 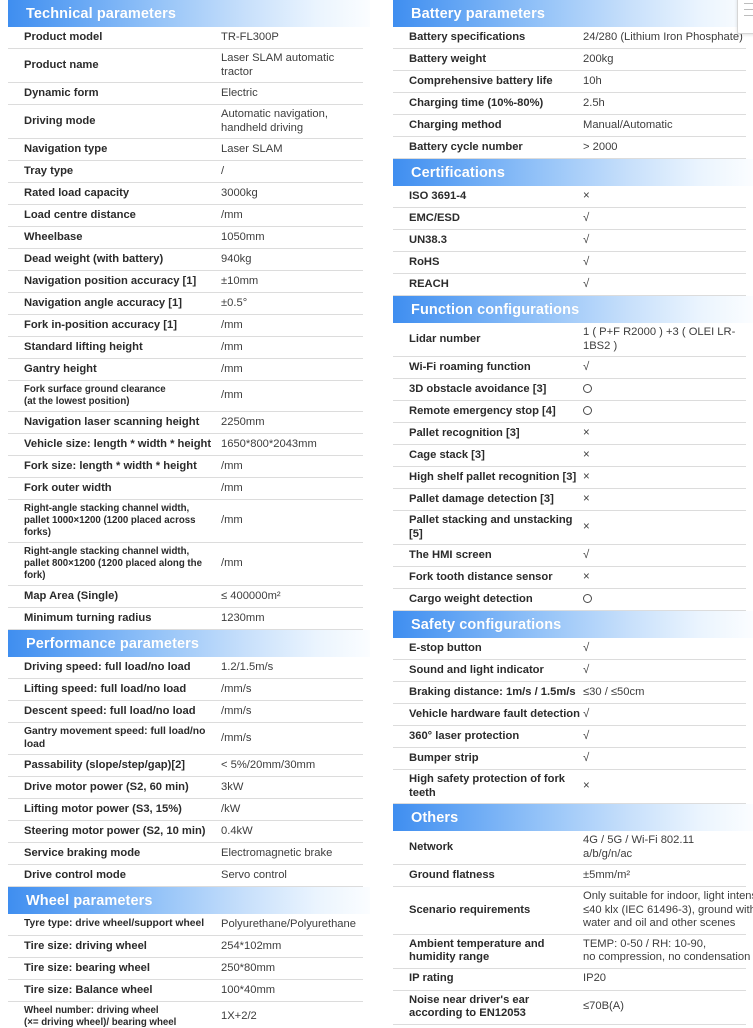 What do you see at coordinates (231, 808) in the screenshot?
I see `spec-value: /kW` at bounding box center [231, 808].